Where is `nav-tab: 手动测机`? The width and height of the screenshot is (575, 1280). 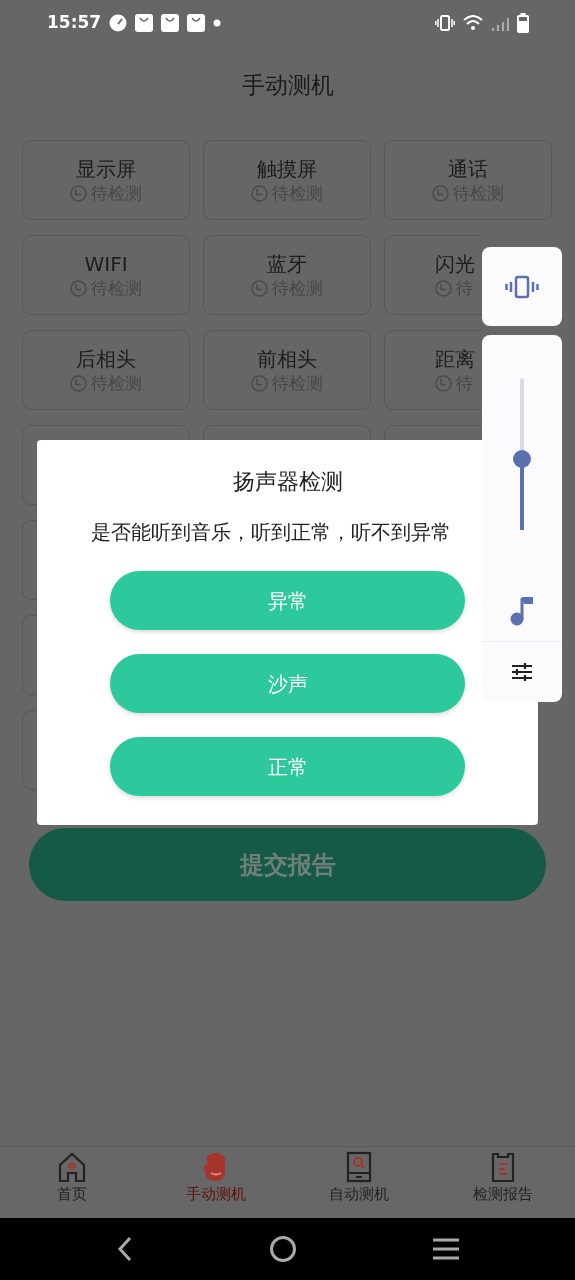 nav-tab: 手动测机 is located at coordinates (215, 1182).